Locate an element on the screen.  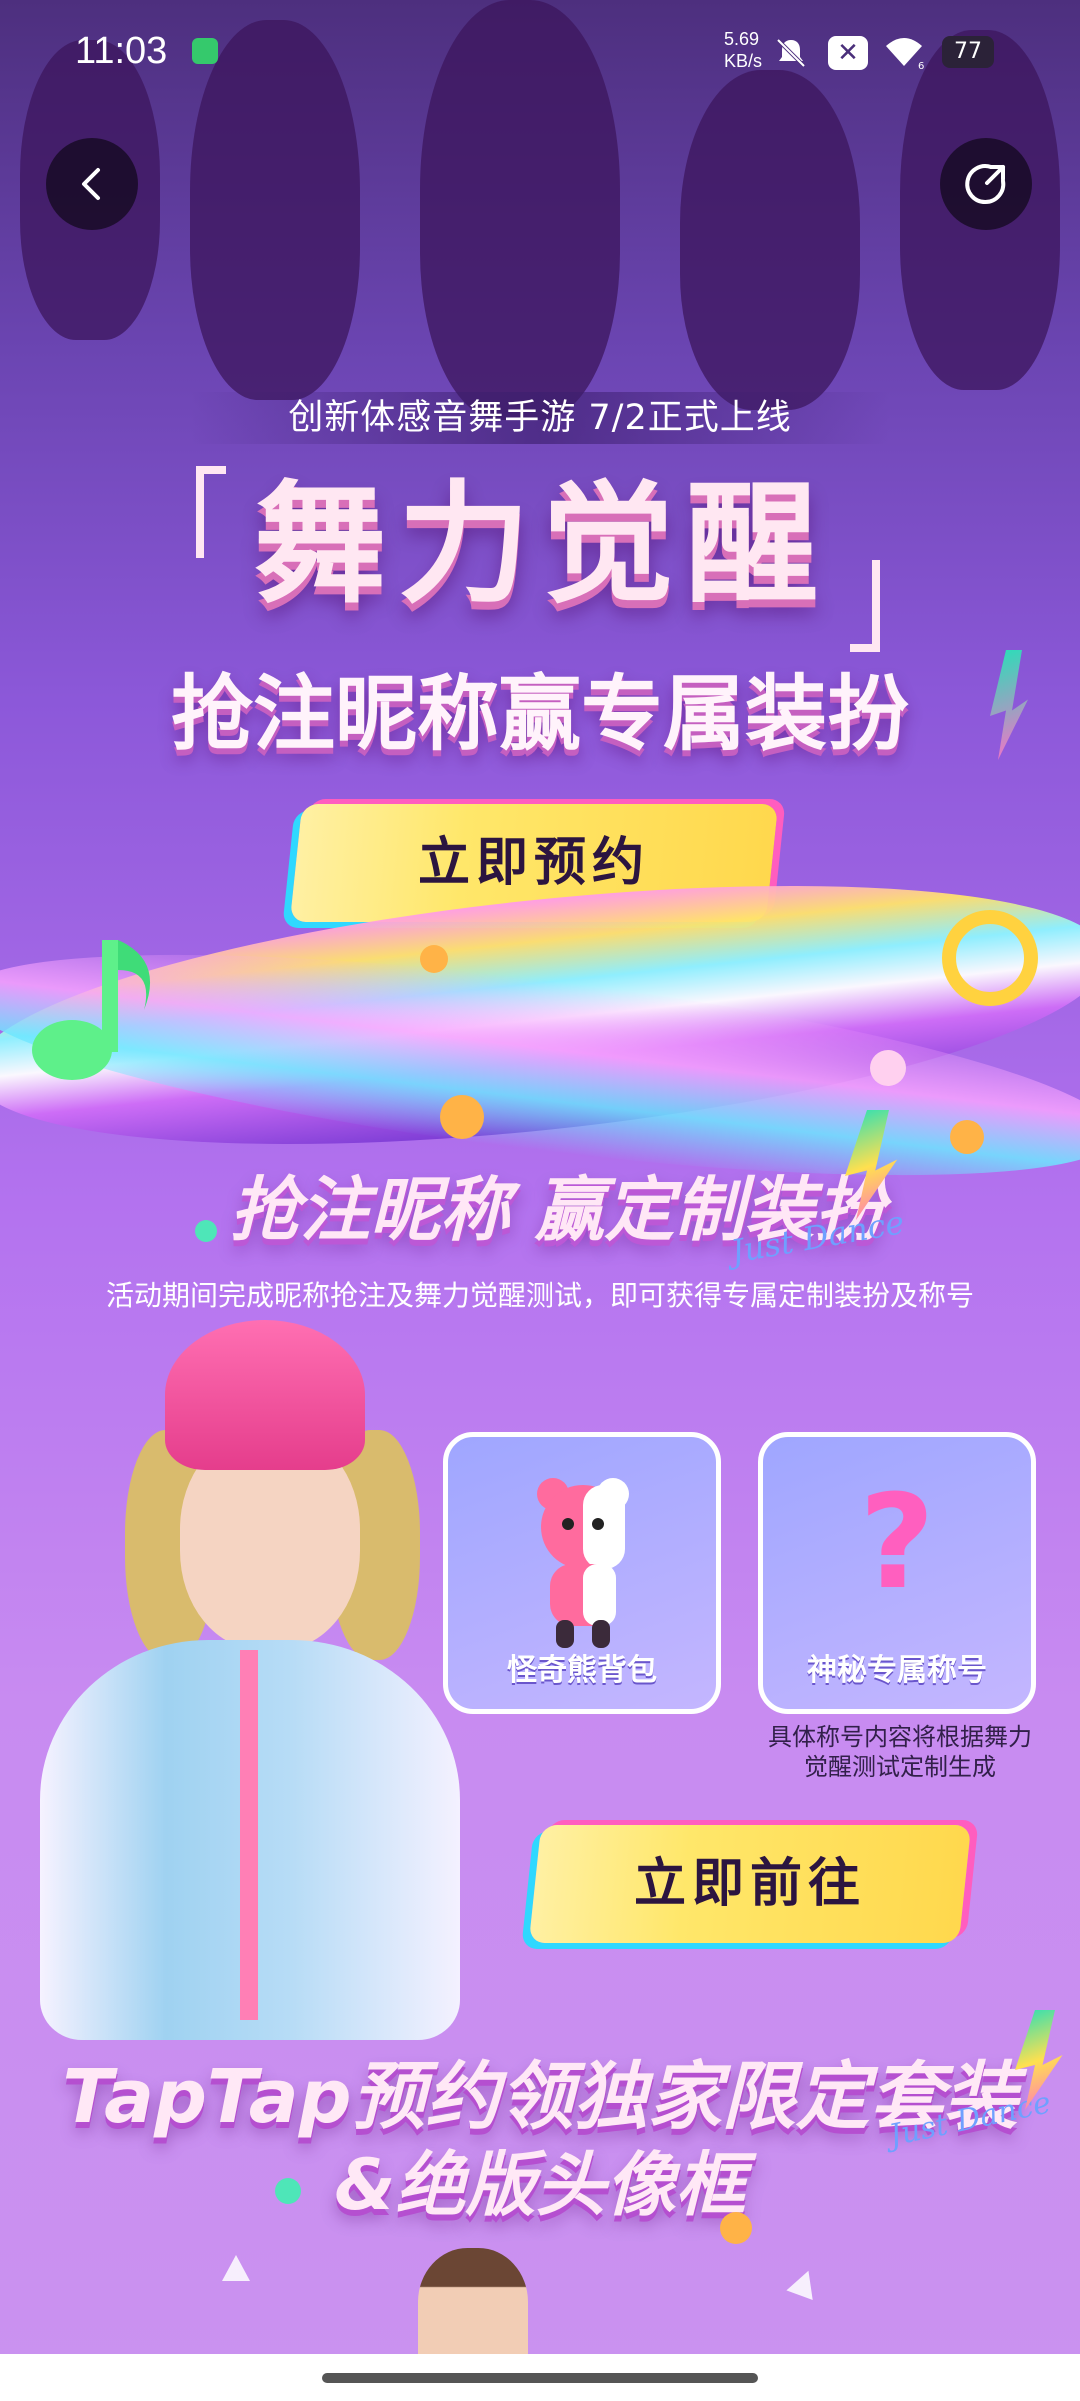
lightning-decoration is located at coordinates (1009, 705).